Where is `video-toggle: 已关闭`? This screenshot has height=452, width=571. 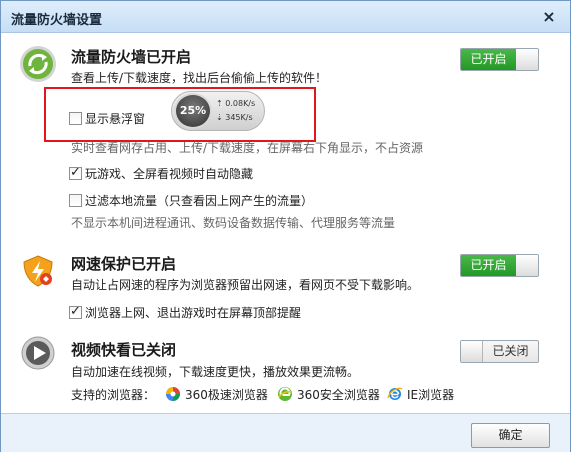
video-toggle: 已关闭 is located at coordinates (499, 351).